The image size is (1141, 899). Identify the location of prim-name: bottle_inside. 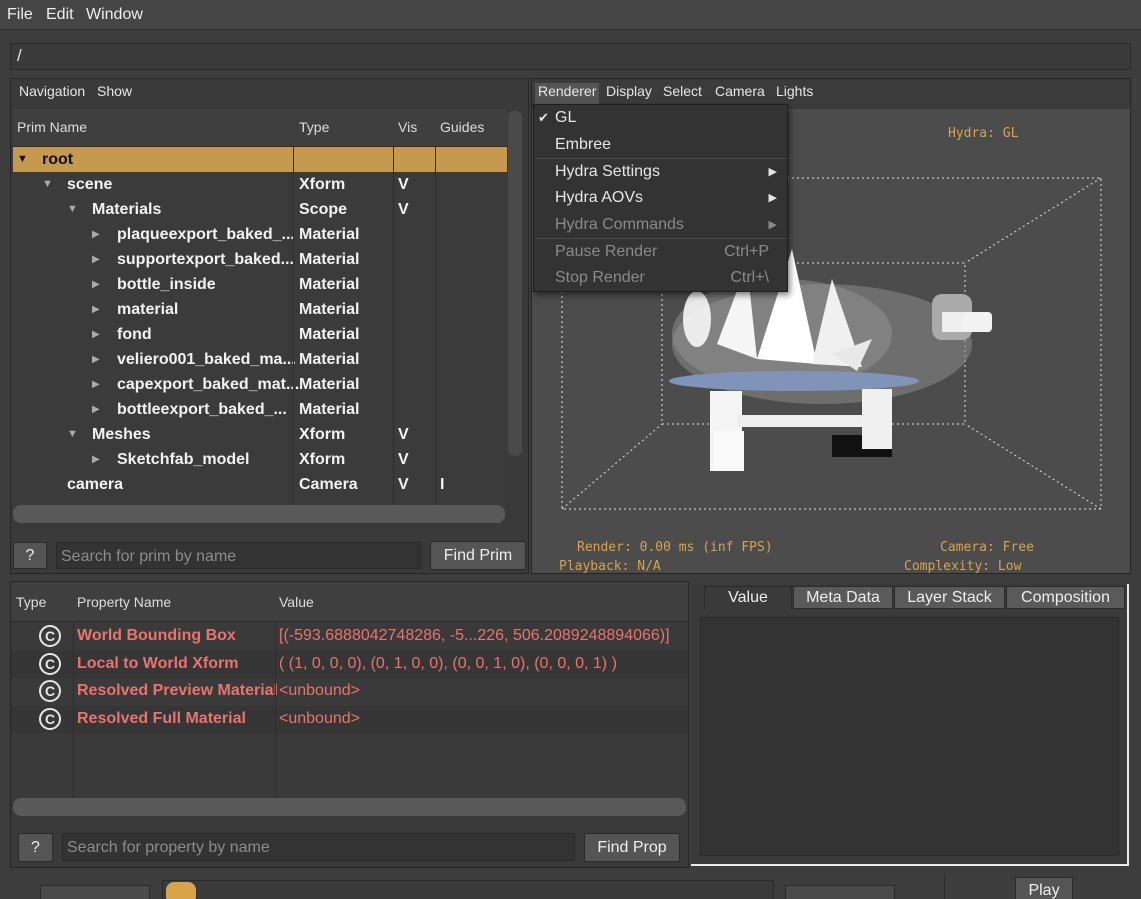
(166, 284).